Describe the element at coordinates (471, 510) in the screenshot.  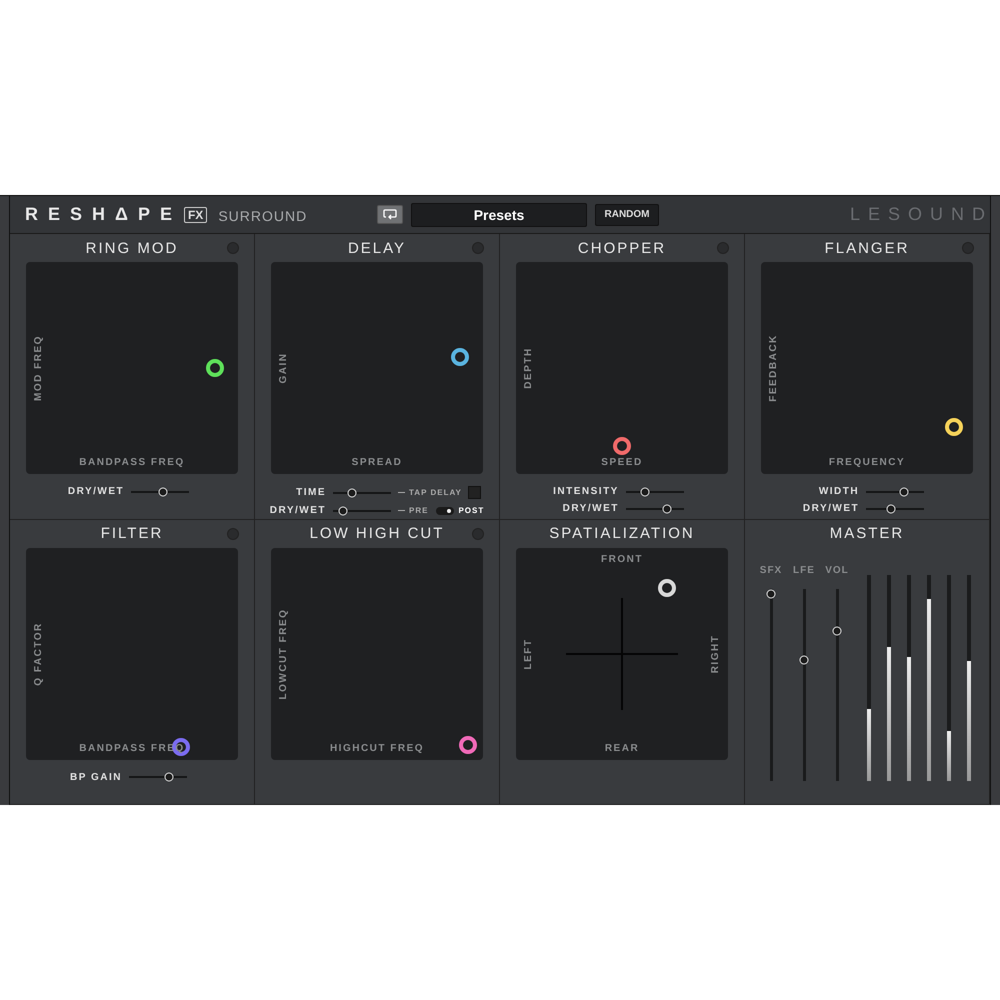
I see `switch-label: POST` at that location.